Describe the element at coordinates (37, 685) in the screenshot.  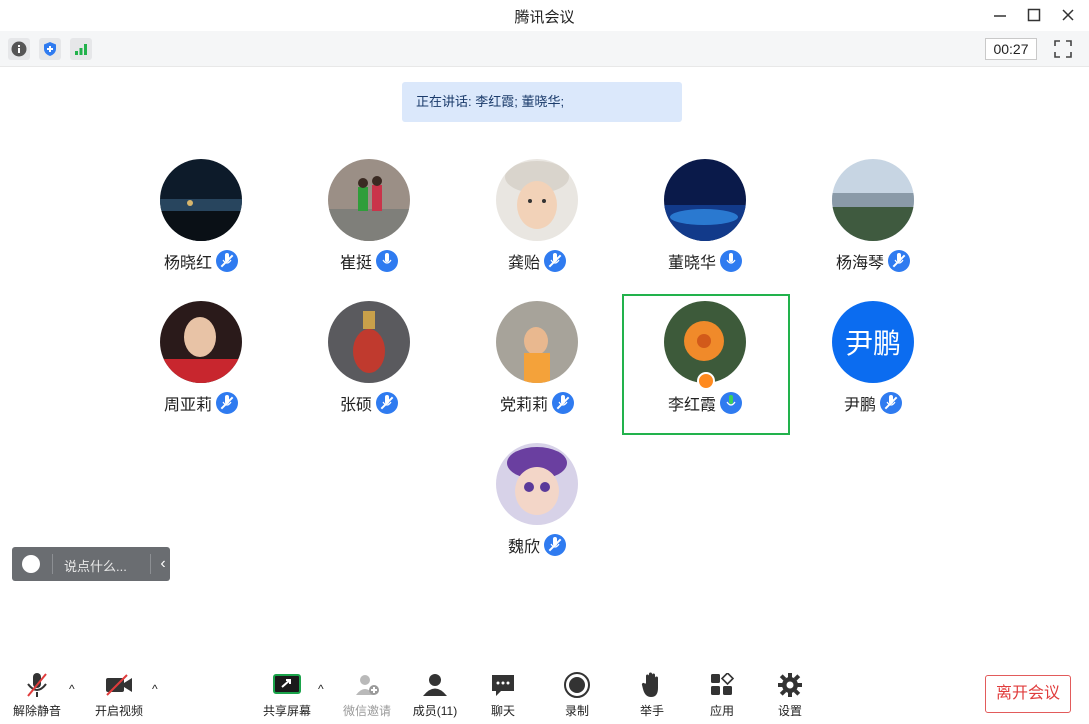
I see `mic-off-icon` at that location.